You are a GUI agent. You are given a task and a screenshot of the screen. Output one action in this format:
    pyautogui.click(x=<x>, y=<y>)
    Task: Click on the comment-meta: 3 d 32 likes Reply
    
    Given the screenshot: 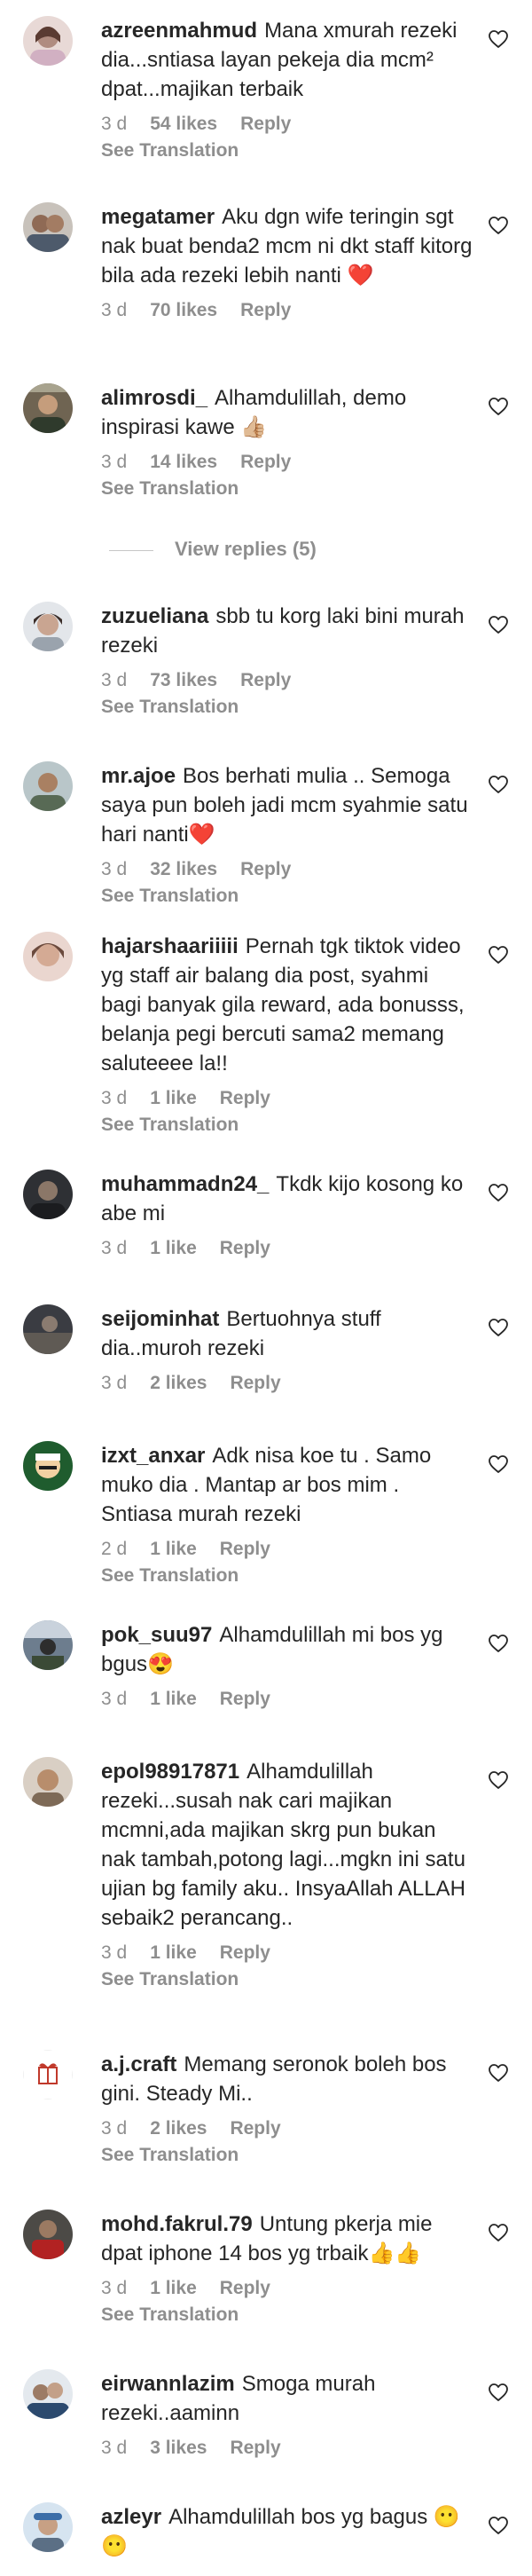 What is the action you would take?
    pyautogui.click(x=287, y=870)
    